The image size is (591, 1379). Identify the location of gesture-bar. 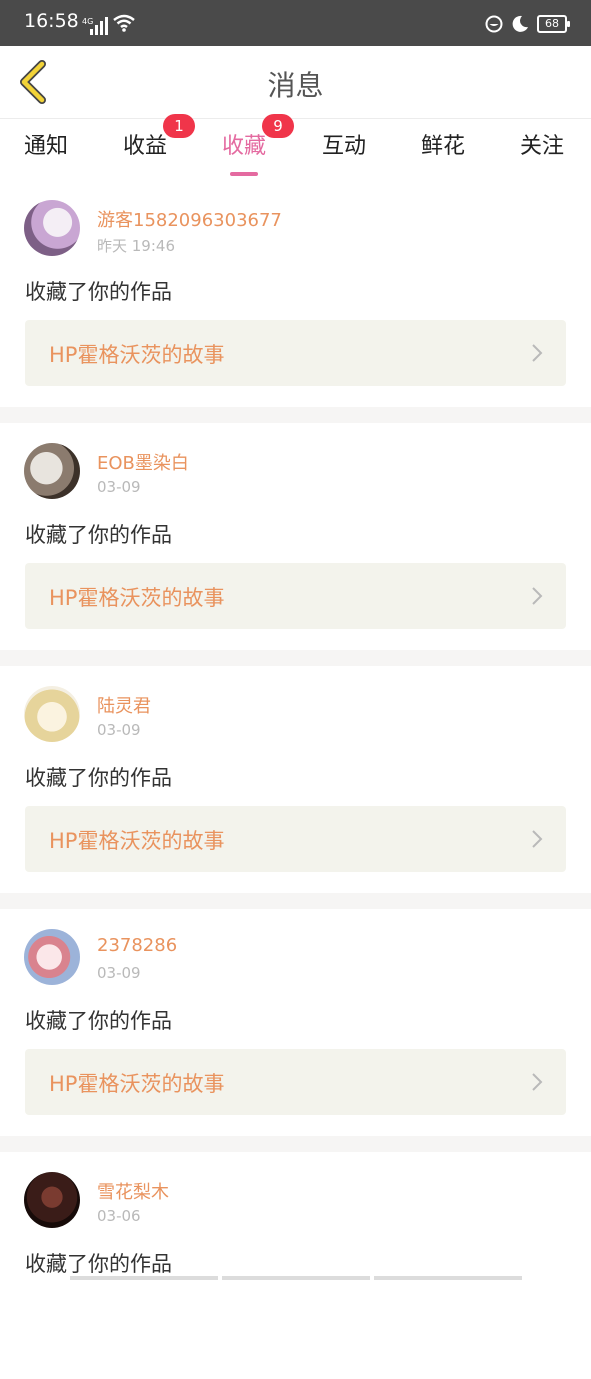
(296, 1278).